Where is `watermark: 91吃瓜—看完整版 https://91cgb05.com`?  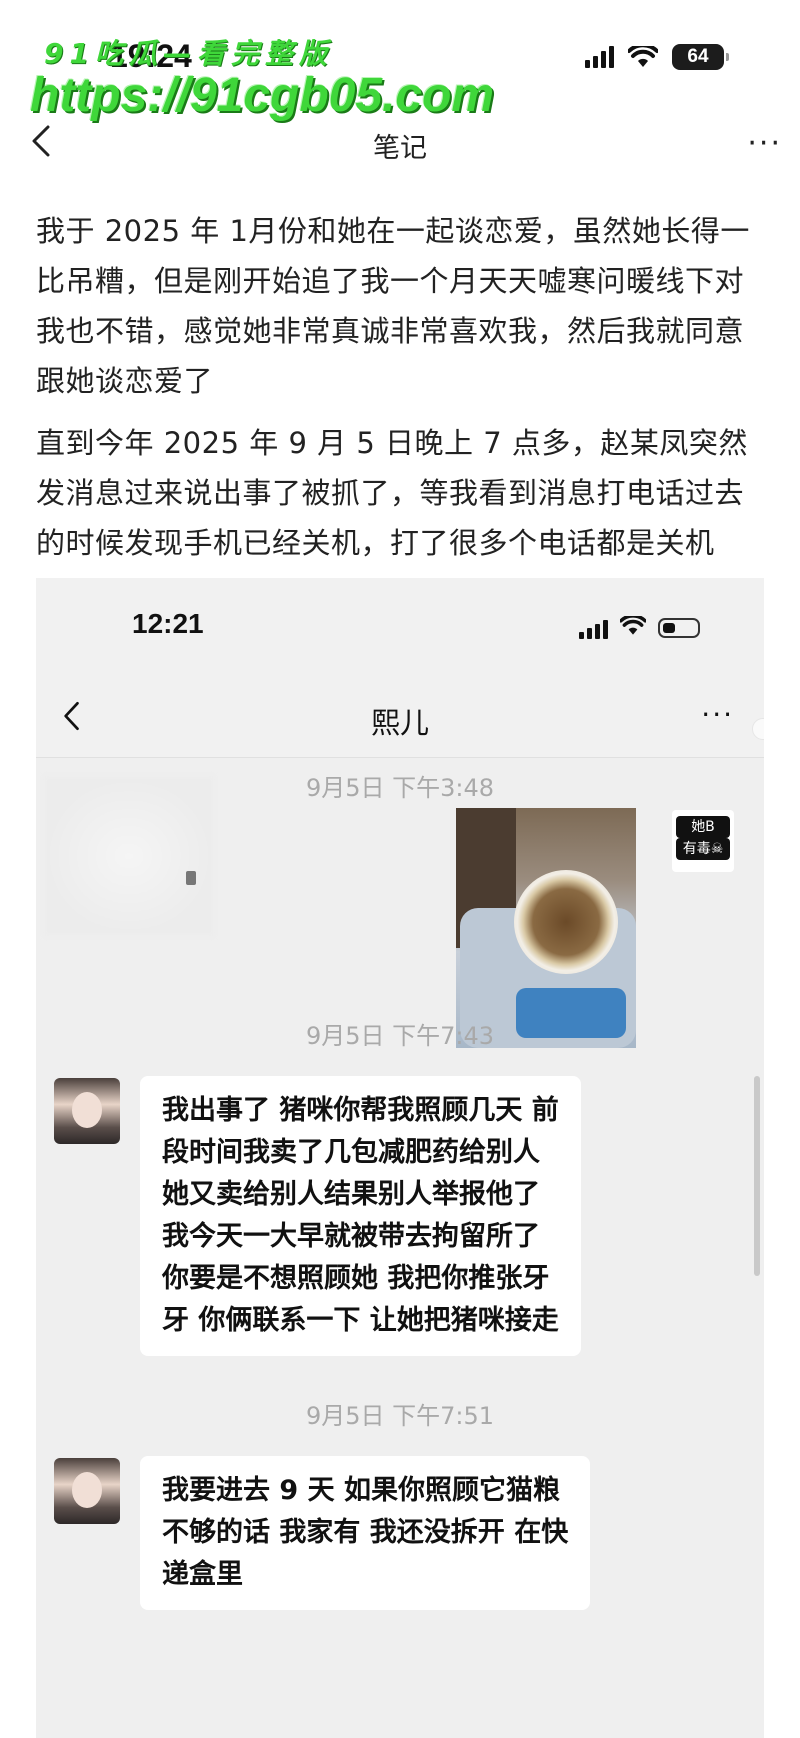
watermark: 91吃瓜—看完整版 https://91cgb05.com is located at coordinates (262, 77).